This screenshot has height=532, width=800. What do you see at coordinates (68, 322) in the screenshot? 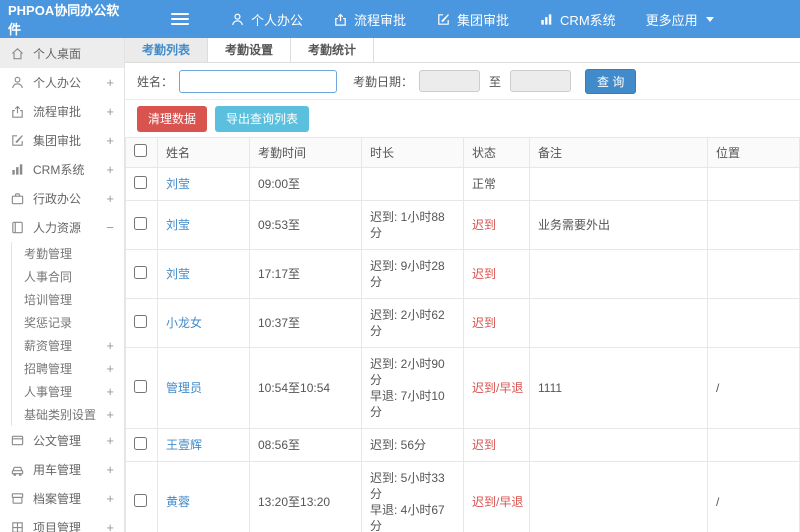
I see `sidebar-item-reward-record: 奖惩记录` at bounding box center [68, 322].